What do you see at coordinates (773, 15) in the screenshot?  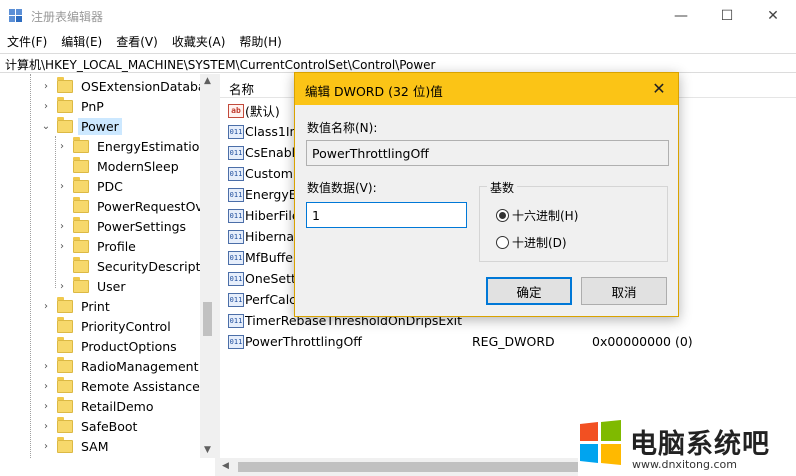 I see `close-window-button: ✕` at bounding box center [773, 15].